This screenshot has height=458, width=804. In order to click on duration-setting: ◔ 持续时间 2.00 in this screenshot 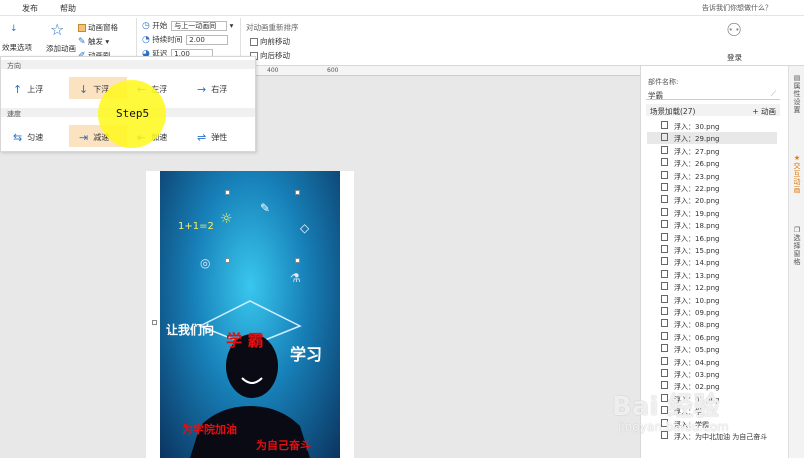, I will do `click(185, 39)`.